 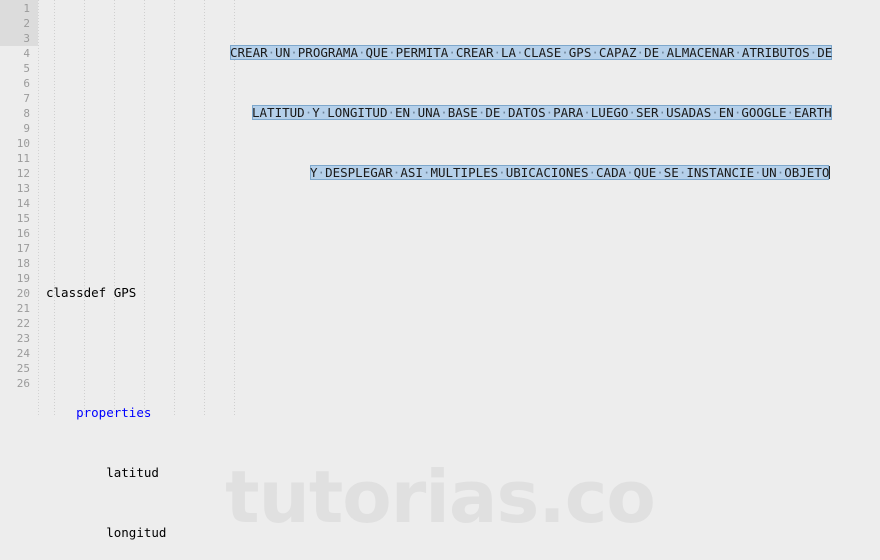 I want to click on code-line-8: latitud, so click(x=463, y=472).